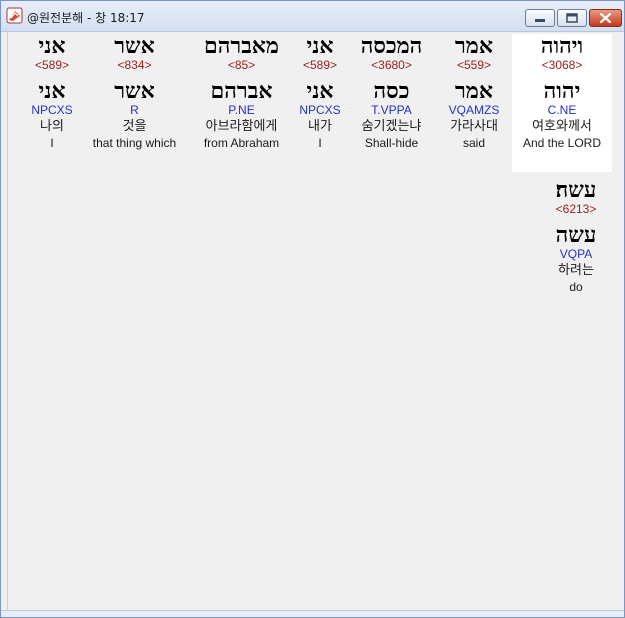 The height and width of the screenshot is (618, 625). Describe the element at coordinates (391, 65) in the screenshot. I see `strong-number: <3680>` at that location.